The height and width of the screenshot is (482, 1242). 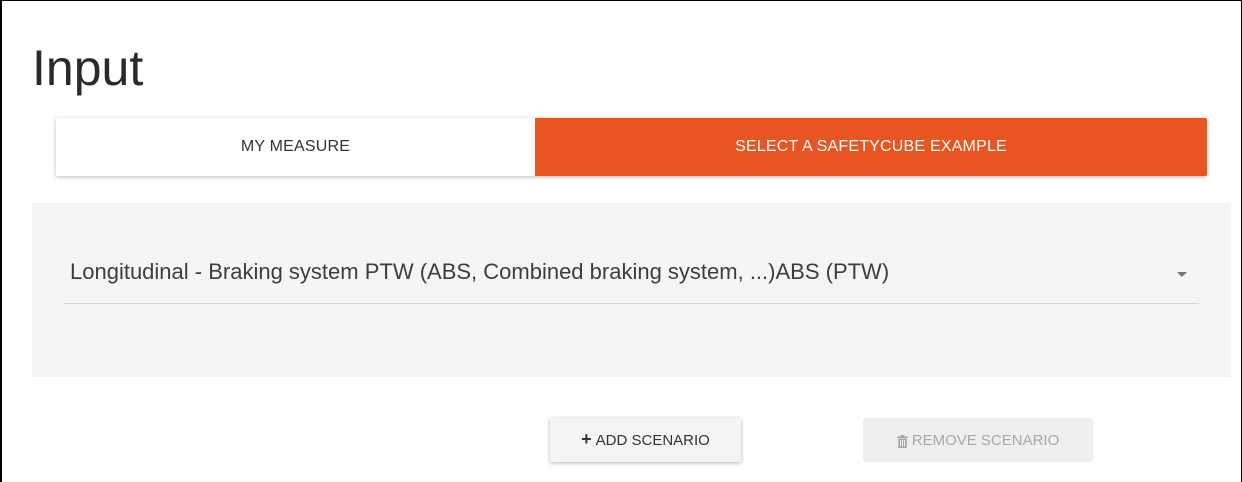 What do you see at coordinates (652, 440) in the screenshot?
I see `add-scenario-label: ADD SCENARIO` at bounding box center [652, 440].